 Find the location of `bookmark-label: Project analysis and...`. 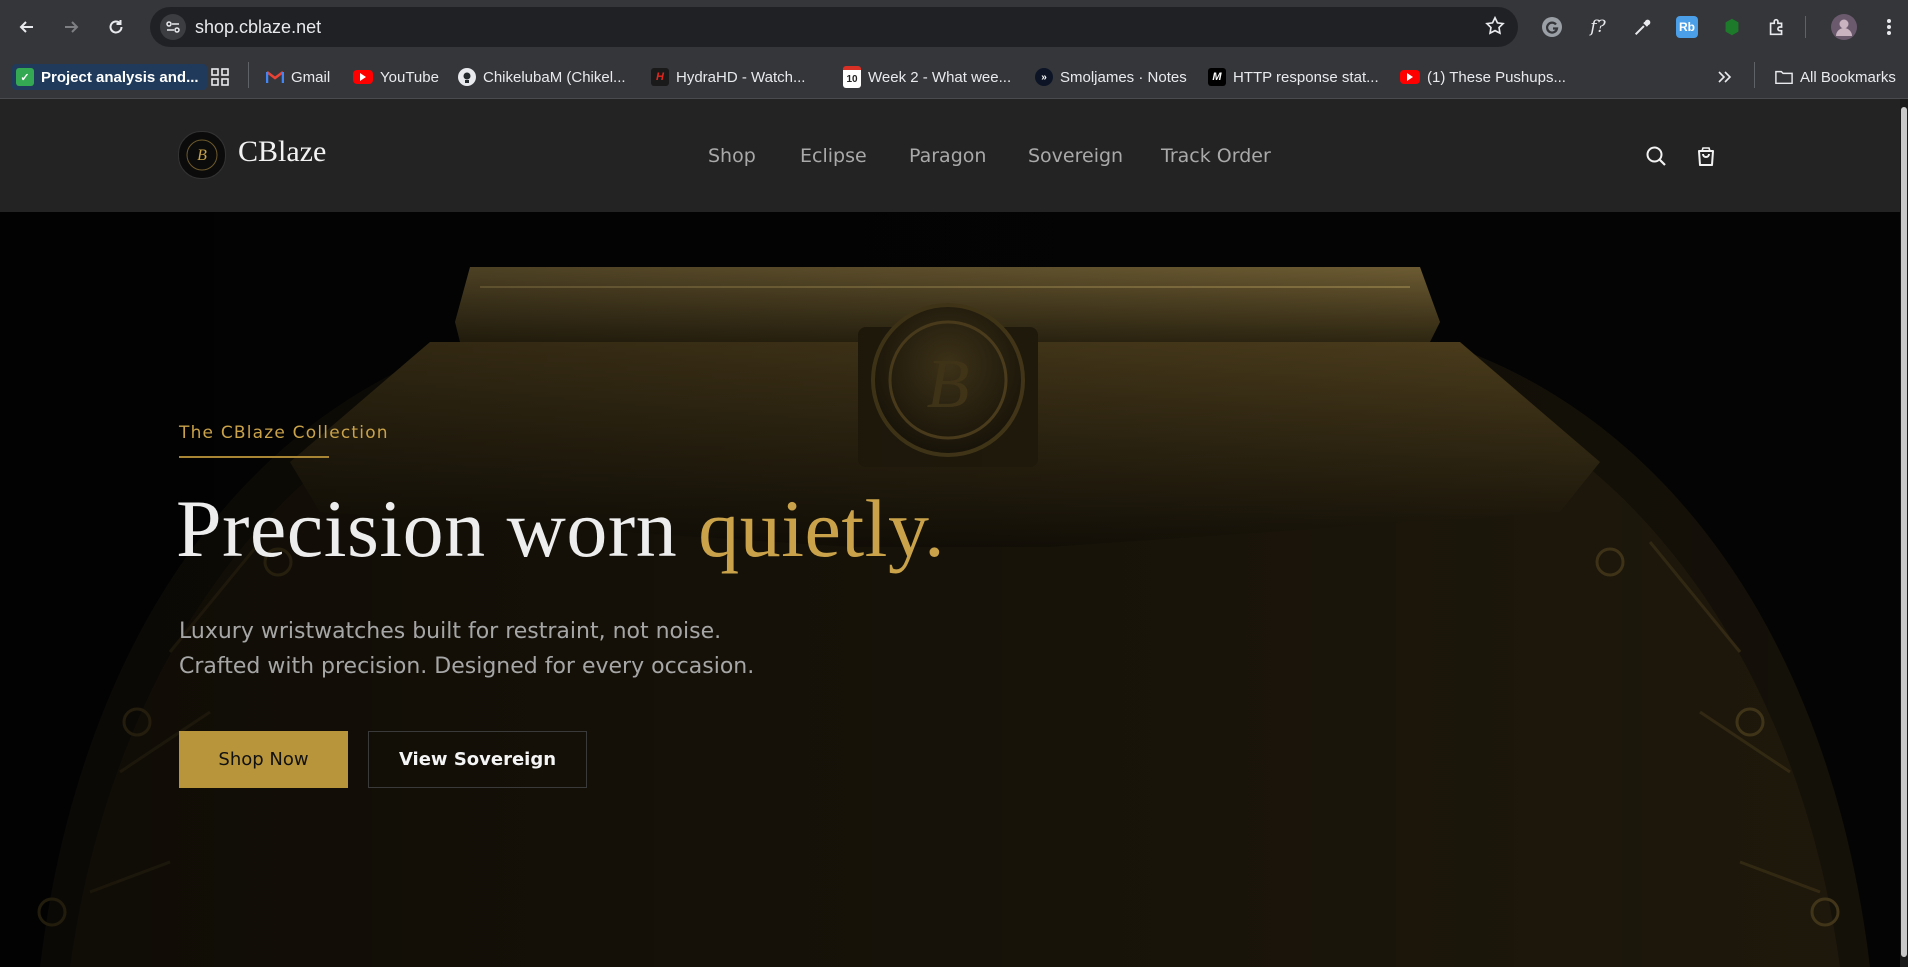

bookmark-label: Project analysis and... is located at coordinates (120, 77).